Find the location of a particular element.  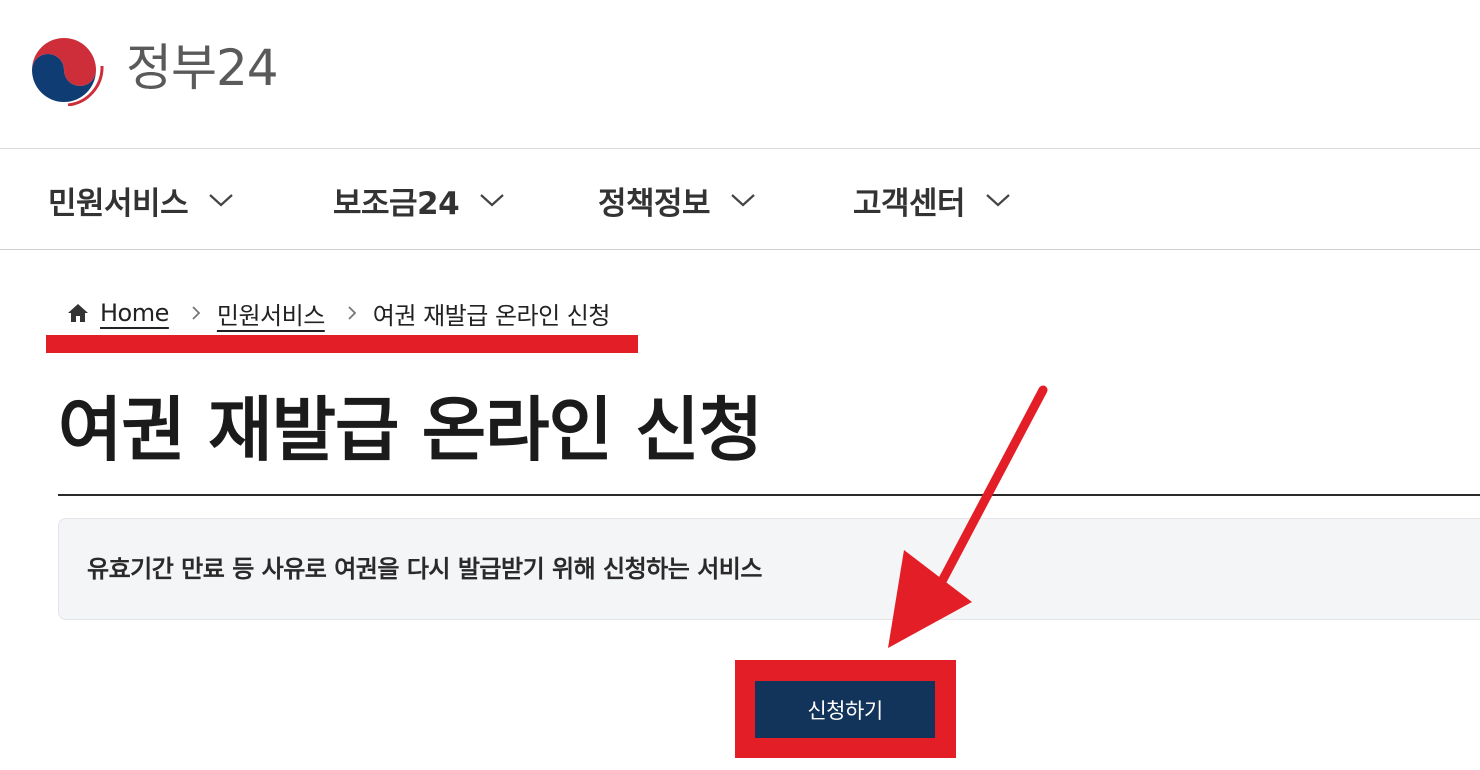

site-logo-text: 정부24 is located at coordinates (202, 68).